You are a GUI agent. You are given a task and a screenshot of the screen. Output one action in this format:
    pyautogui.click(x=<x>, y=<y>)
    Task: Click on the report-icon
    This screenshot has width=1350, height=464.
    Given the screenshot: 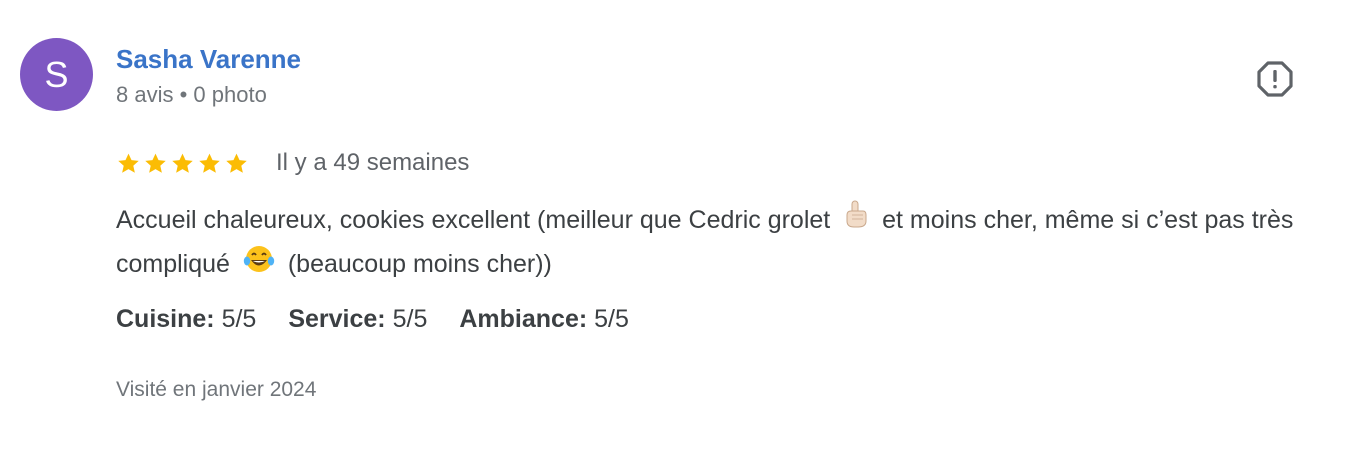 What is the action you would take?
    pyautogui.click(x=1275, y=79)
    